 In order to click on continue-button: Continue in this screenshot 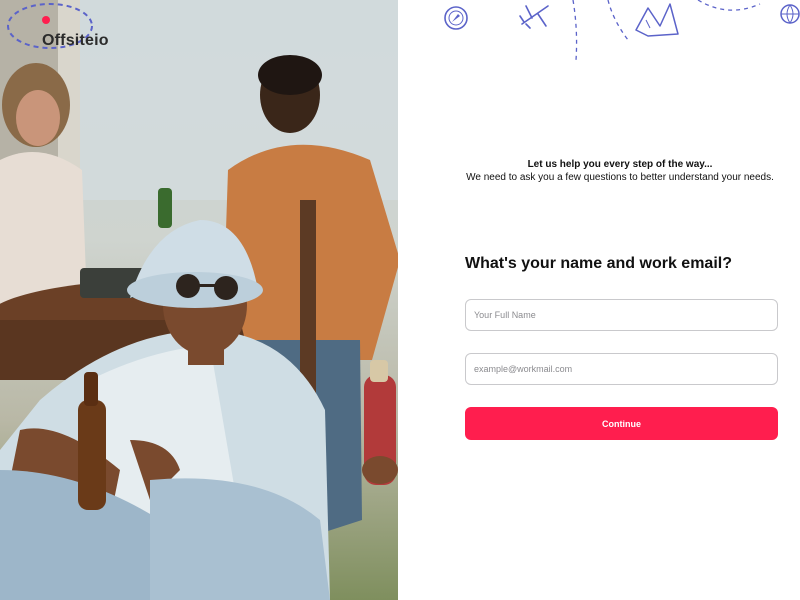, I will do `click(621, 423)`.